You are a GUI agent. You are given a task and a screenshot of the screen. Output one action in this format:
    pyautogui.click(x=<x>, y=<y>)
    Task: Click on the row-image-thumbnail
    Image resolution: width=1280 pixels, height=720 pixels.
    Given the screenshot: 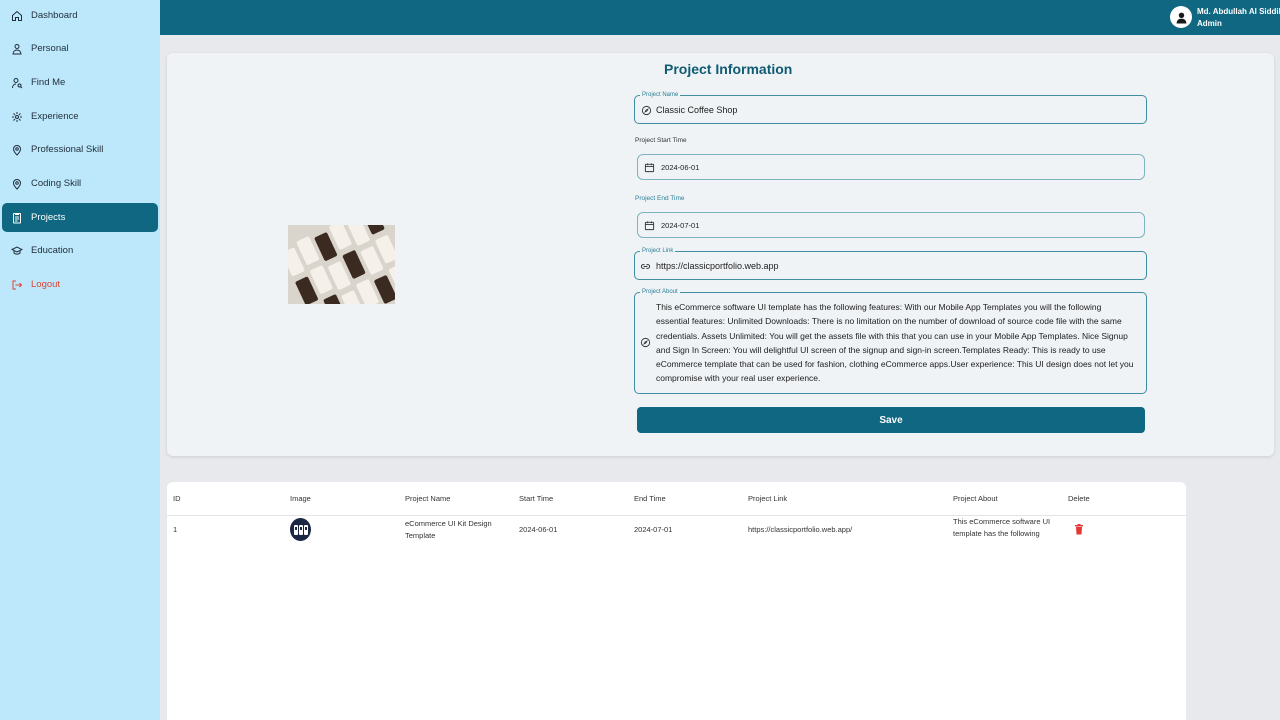 What is the action you would take?
    pyautogui.click(x=300, y=529)
    